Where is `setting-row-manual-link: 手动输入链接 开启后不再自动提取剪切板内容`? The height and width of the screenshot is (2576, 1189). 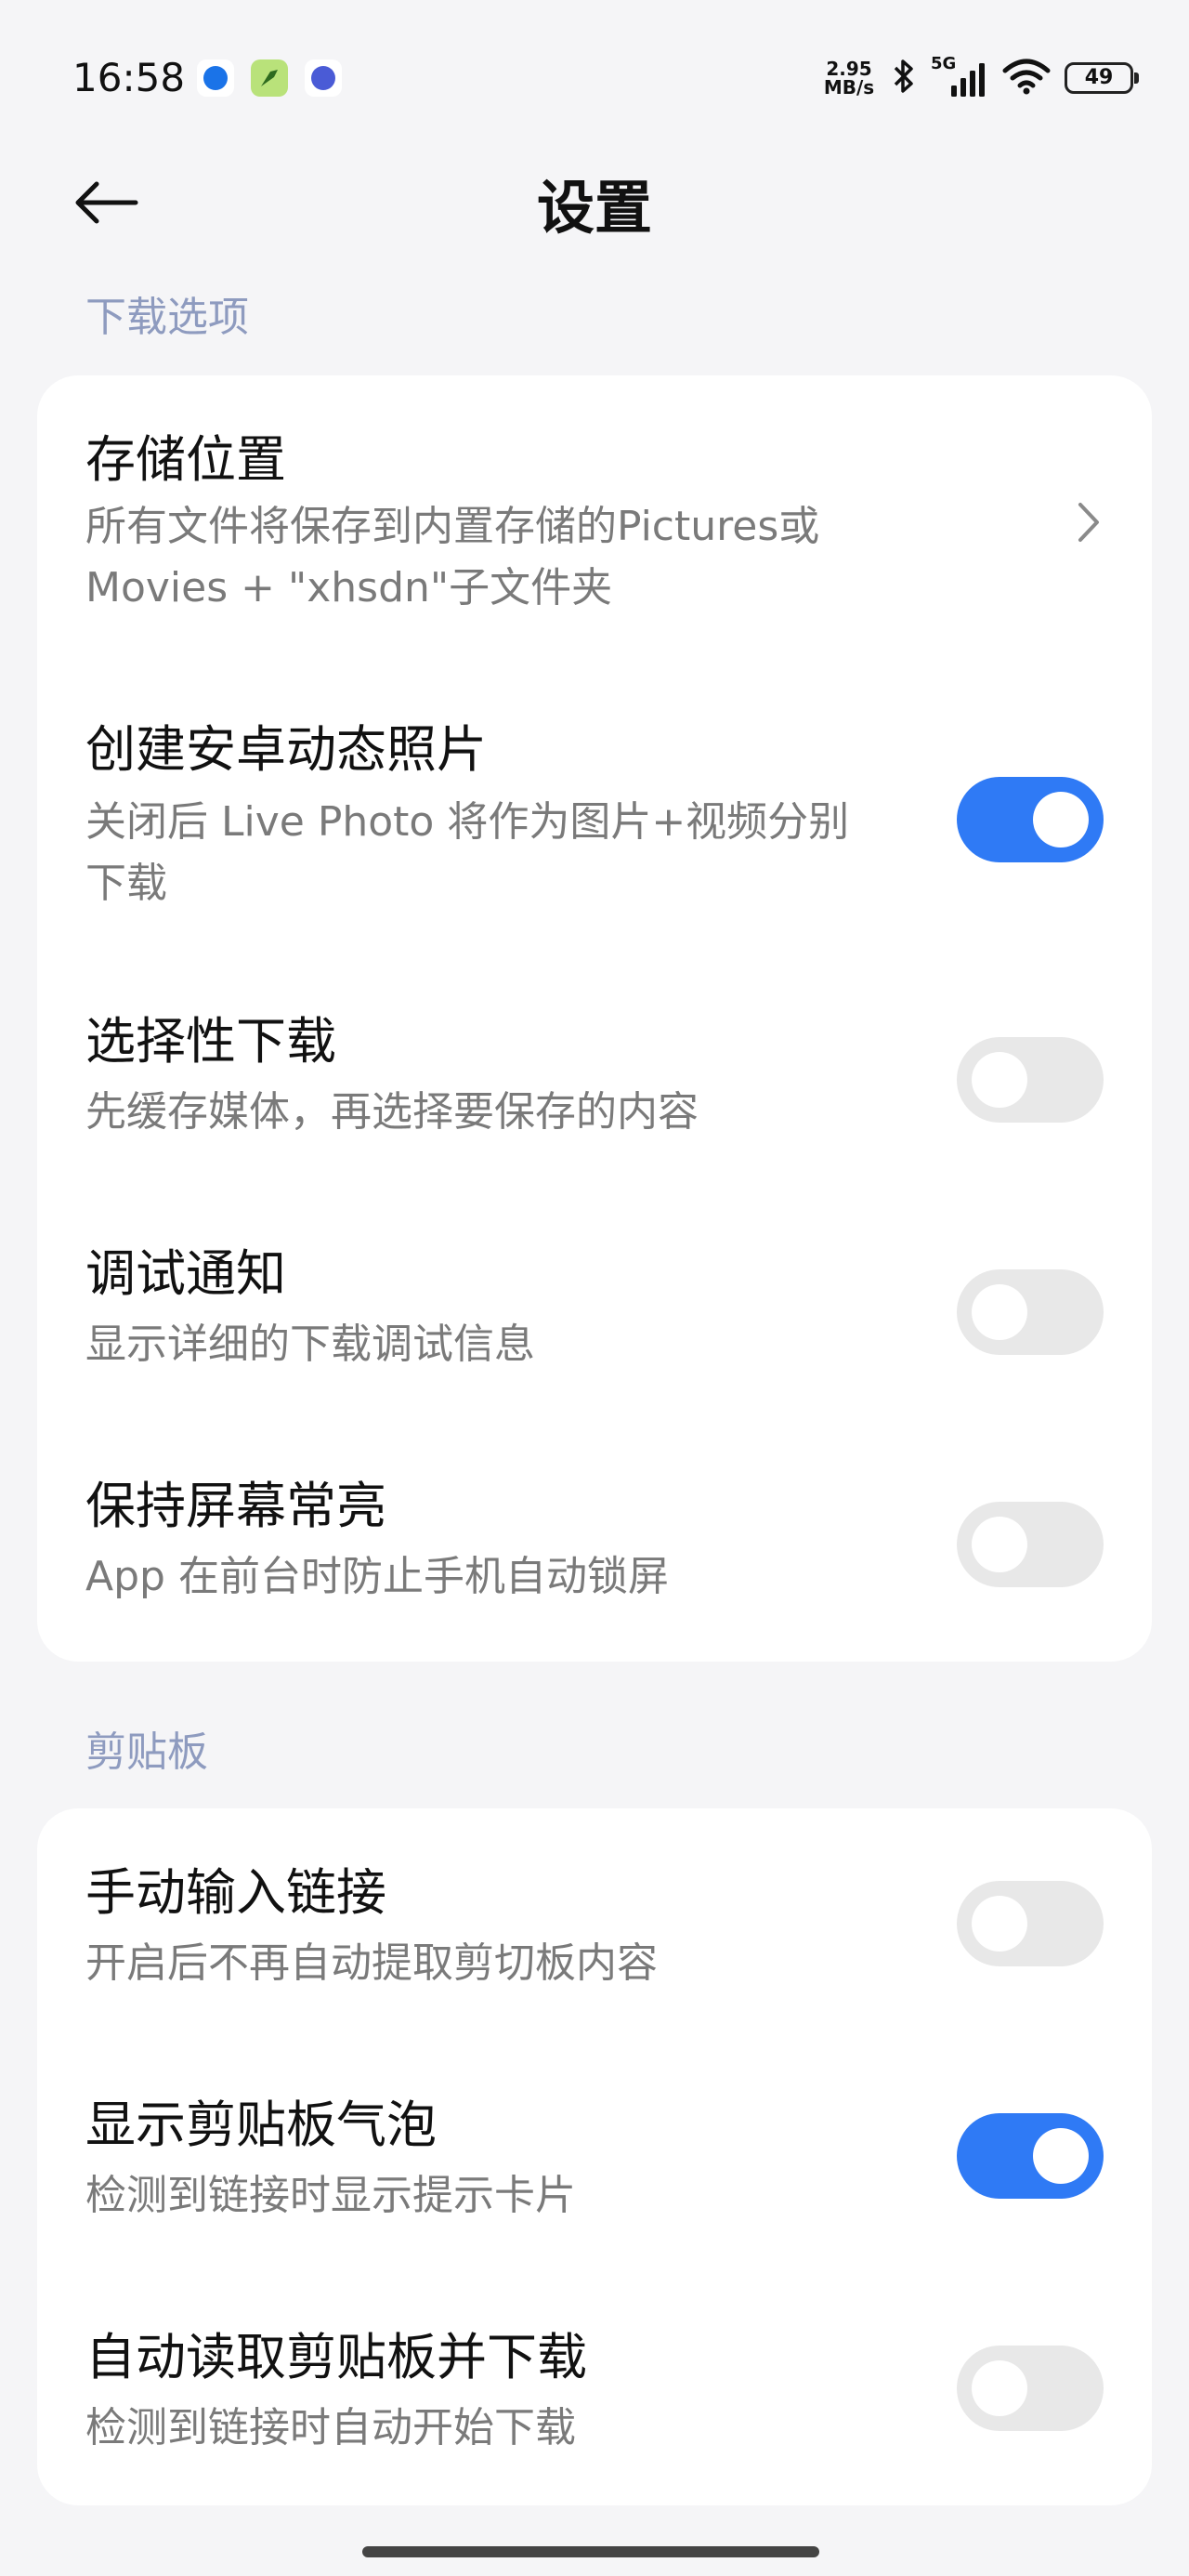 setting-row-manual-link: 手动输入链接 开启后不再自动提取剪切板内容 is located at coordinates (594, 1924).